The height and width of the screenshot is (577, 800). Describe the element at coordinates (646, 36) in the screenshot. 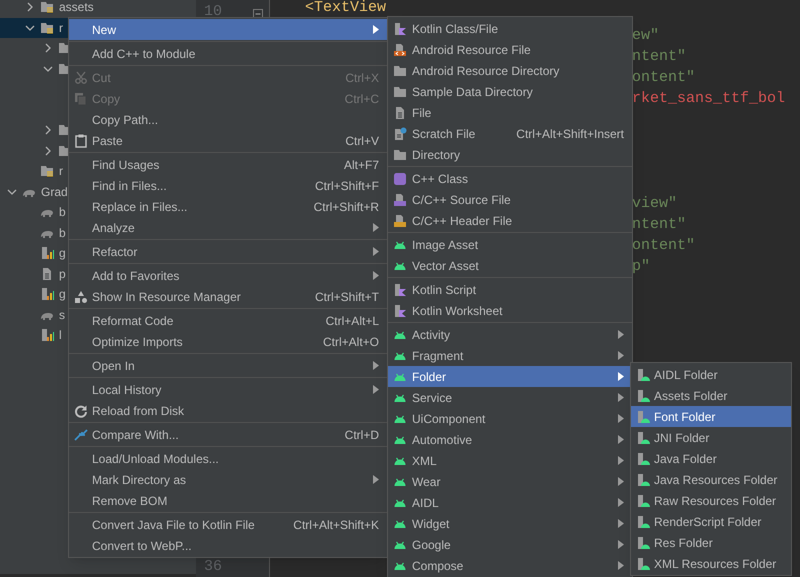

I see `code-line: ew"` at that location.